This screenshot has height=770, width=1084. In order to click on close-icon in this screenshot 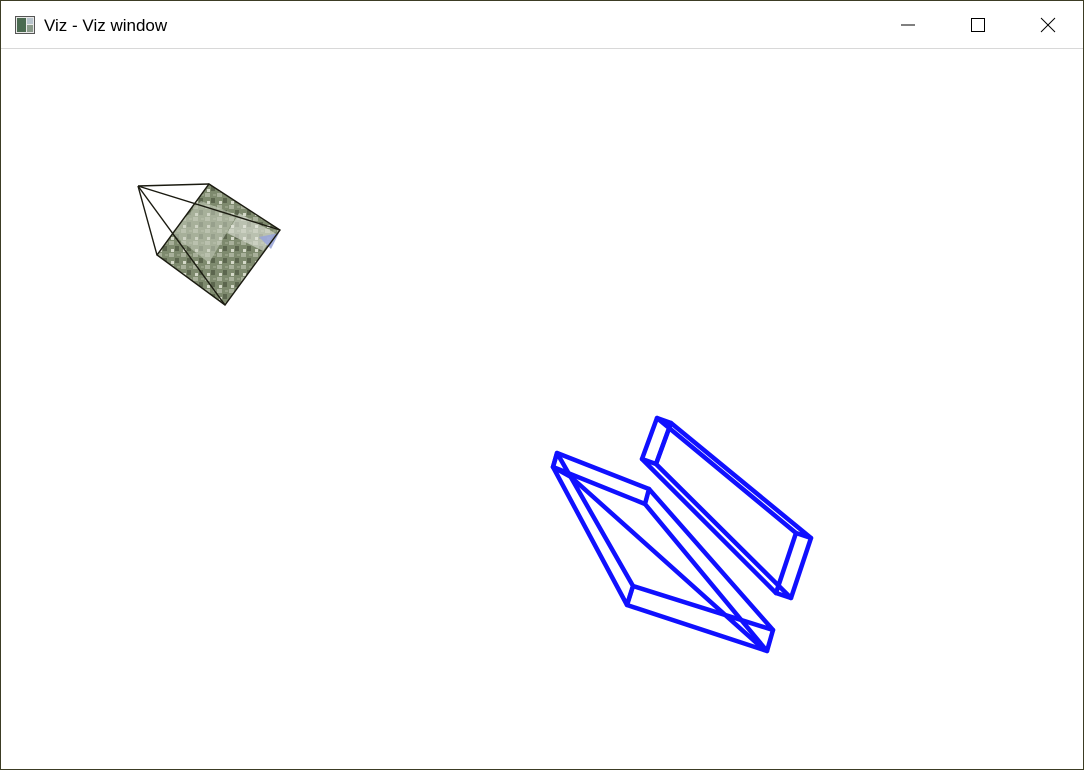, I will do `click(1048, 24)`.